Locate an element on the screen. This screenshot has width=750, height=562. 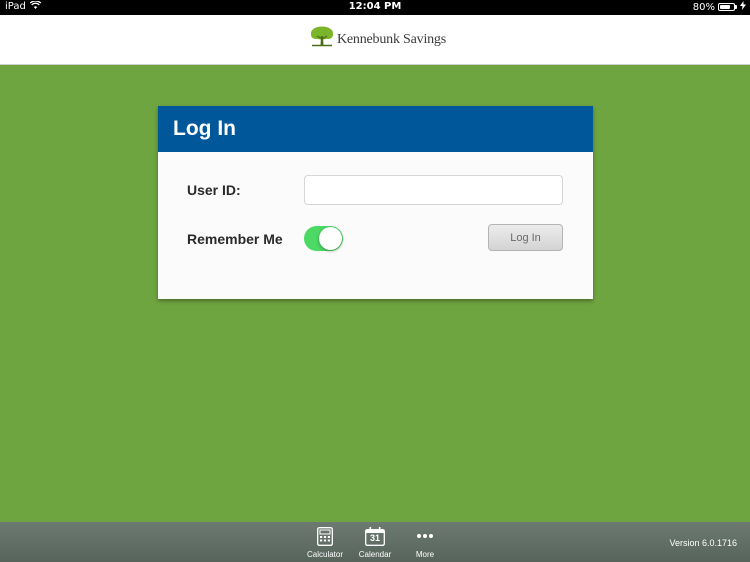
status-right: 80% is located at coordinates (719, 7).